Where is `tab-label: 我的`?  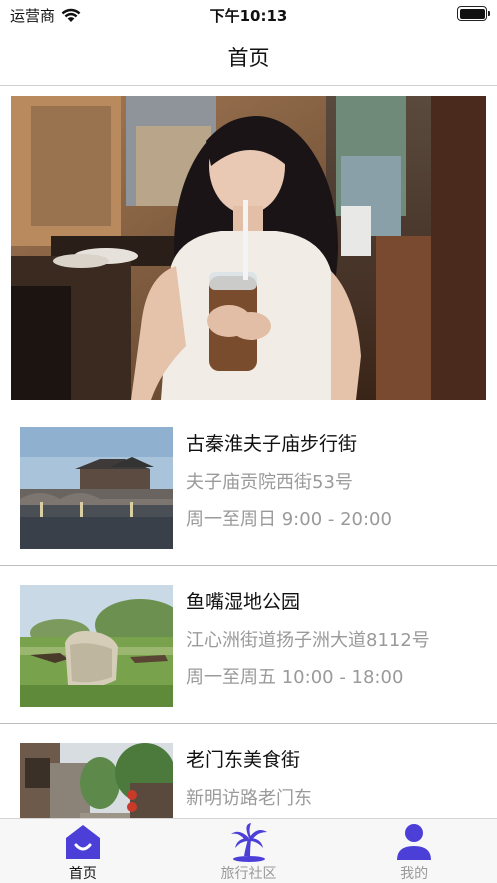
tab-label: 我的 is located at coordinates (414, 874).